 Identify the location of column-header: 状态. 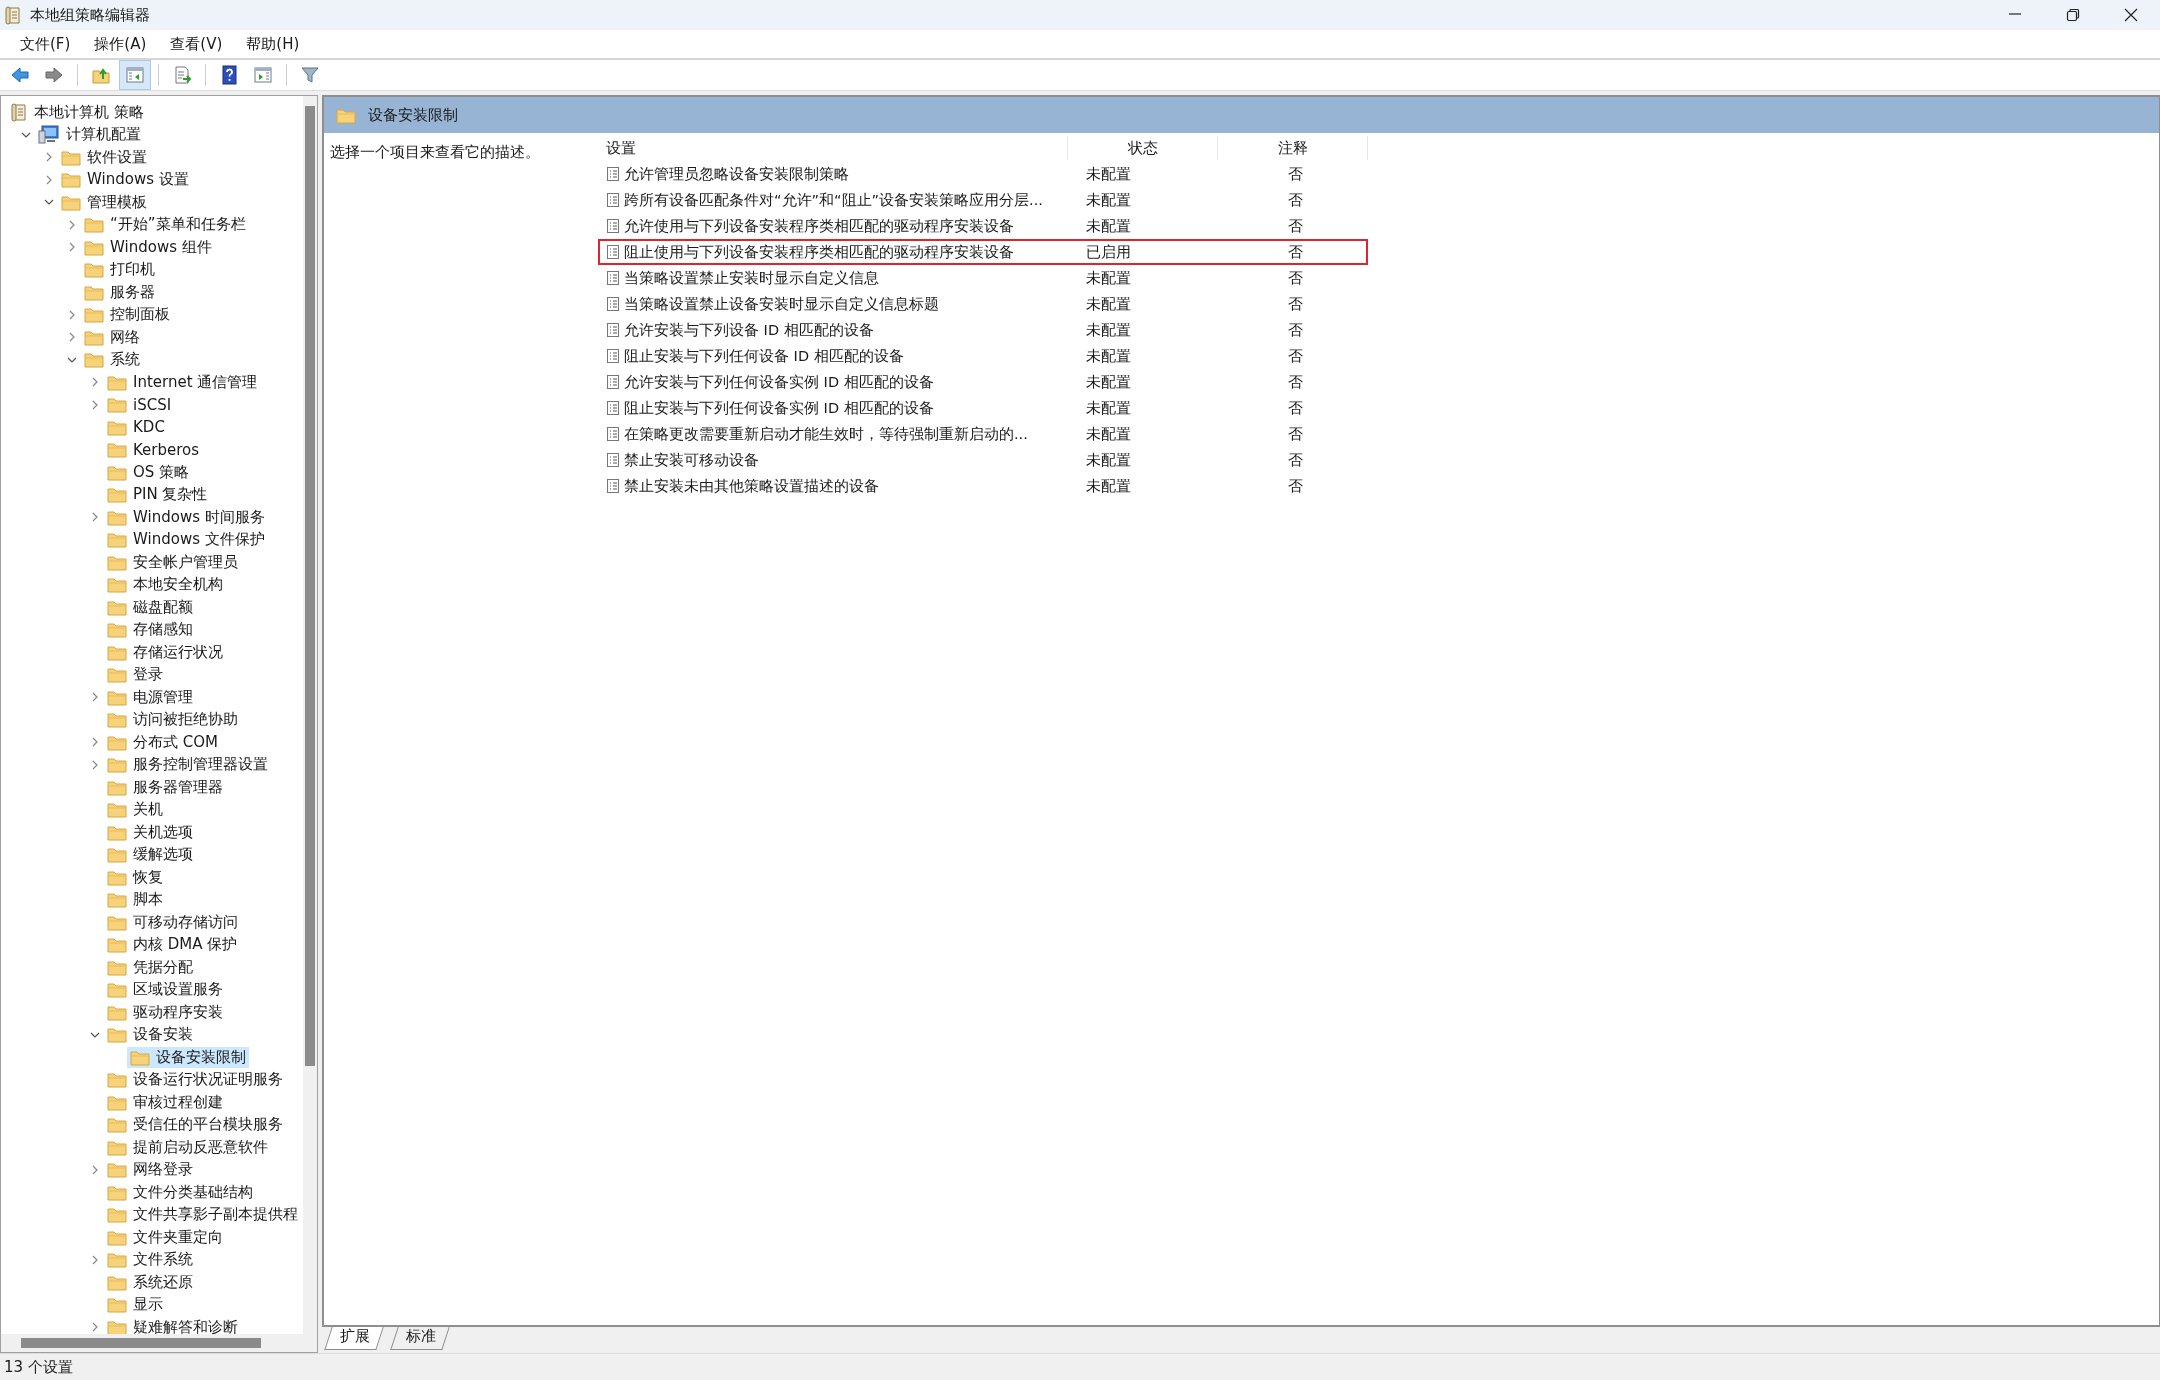
(1143, 148).